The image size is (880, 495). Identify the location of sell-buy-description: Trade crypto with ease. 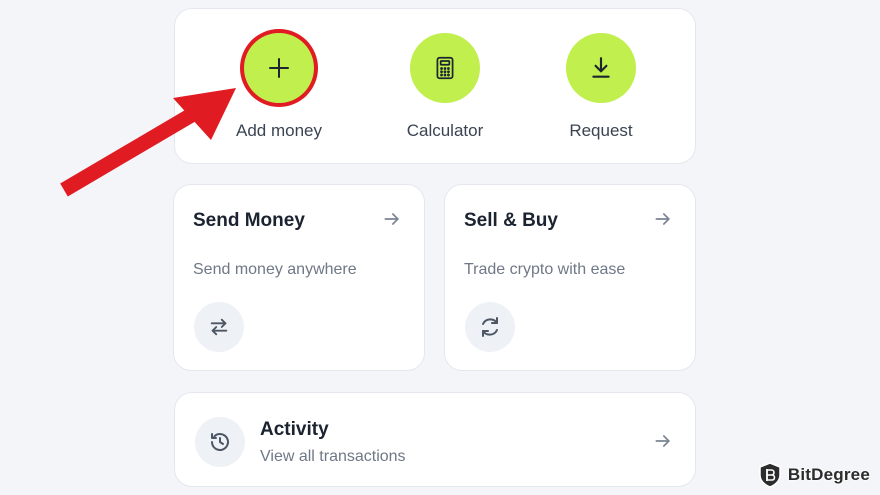
(545, 269).